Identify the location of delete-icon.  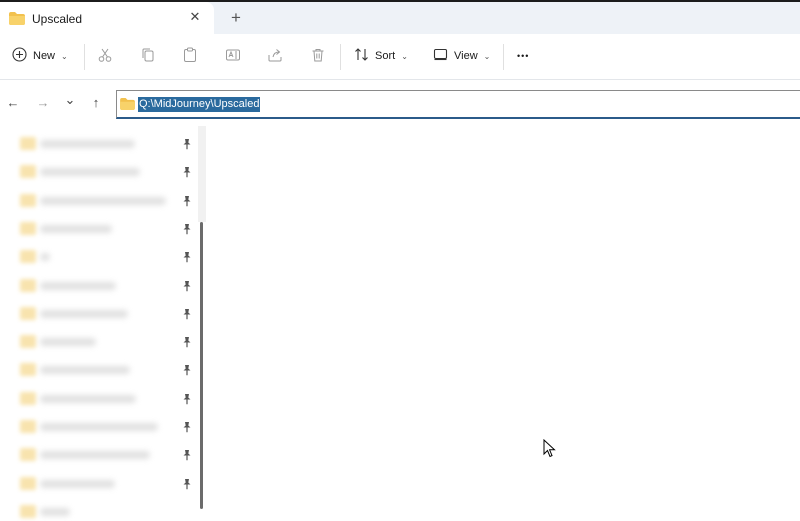
(318, 55).